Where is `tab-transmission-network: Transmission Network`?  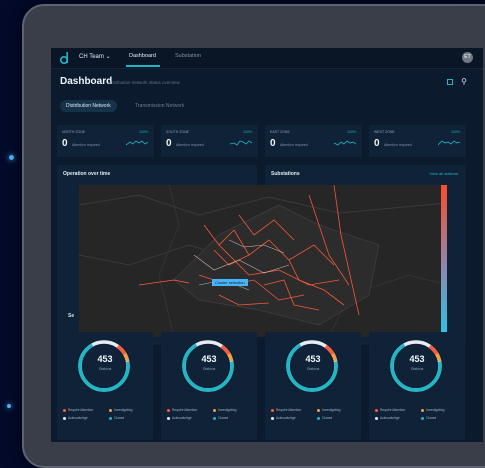 tab-transmission-network: Transmission Network is located at coordinates (159, 106).